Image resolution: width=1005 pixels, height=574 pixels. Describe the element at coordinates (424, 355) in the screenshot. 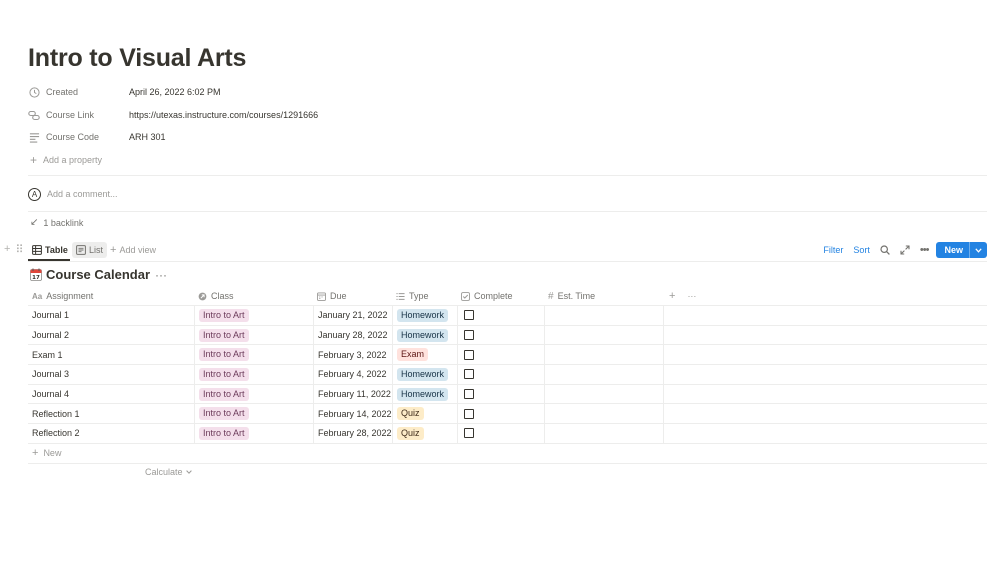

I see `cell-type: Exam` at that location.